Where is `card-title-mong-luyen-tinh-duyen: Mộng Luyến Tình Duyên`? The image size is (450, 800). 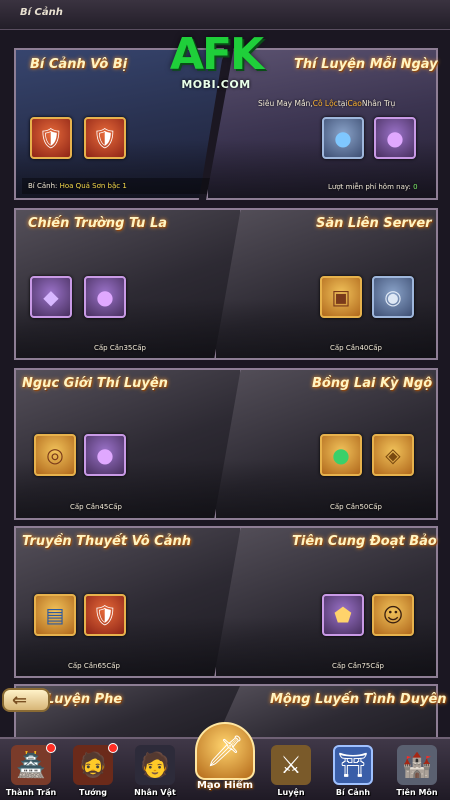
card-title-mong-luyen-tinh-duyen: Mộng Luyến Tình Duyên is located at coordinates (358, 699).